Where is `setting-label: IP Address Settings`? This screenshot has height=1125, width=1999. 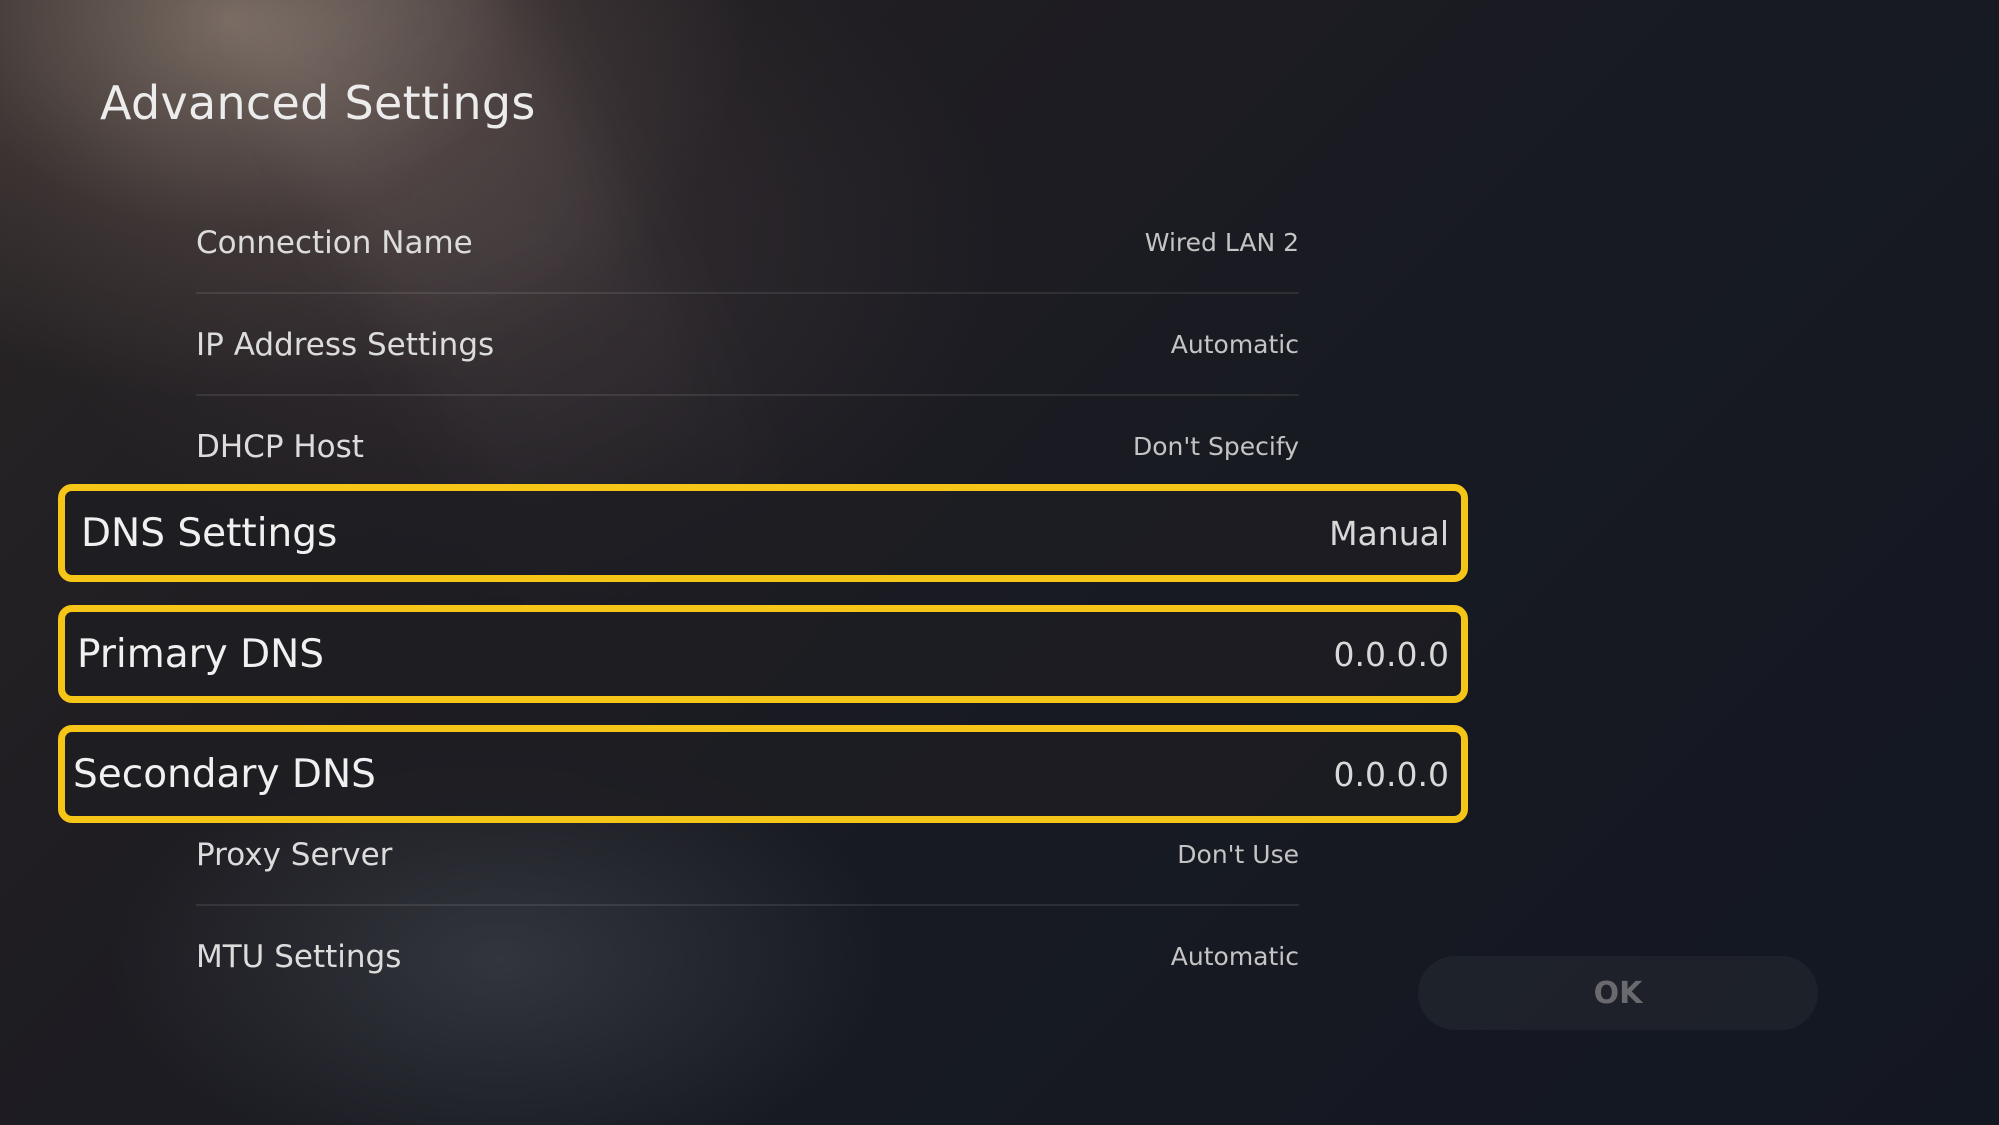 setting-label: IP Address Settings is located at coordinates (345, 344).